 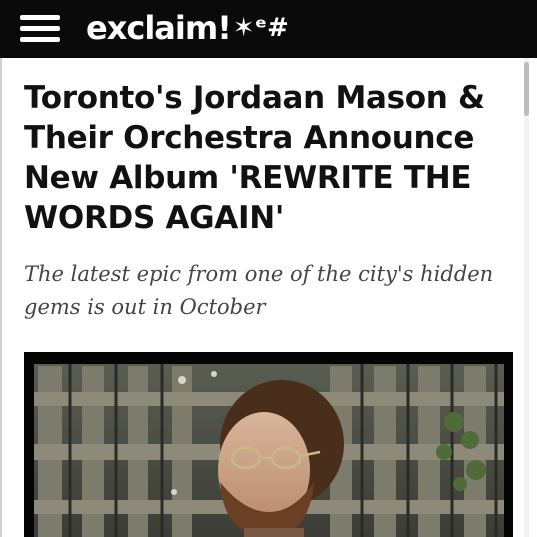 What do you see at coordinates (159, 28) in the screenshot?
I see `site-logo-text: exclaim!` at bounding box center [159, 28].